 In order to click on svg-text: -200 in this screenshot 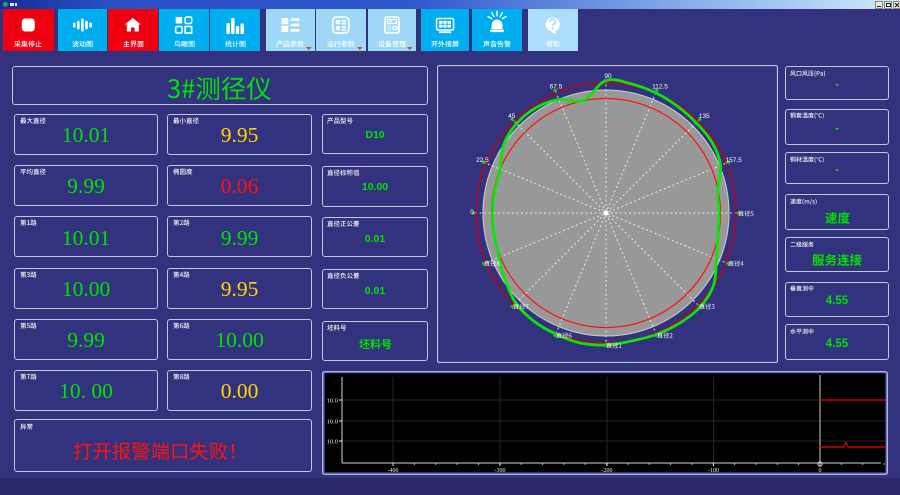, I will do `click(607, 471)`.